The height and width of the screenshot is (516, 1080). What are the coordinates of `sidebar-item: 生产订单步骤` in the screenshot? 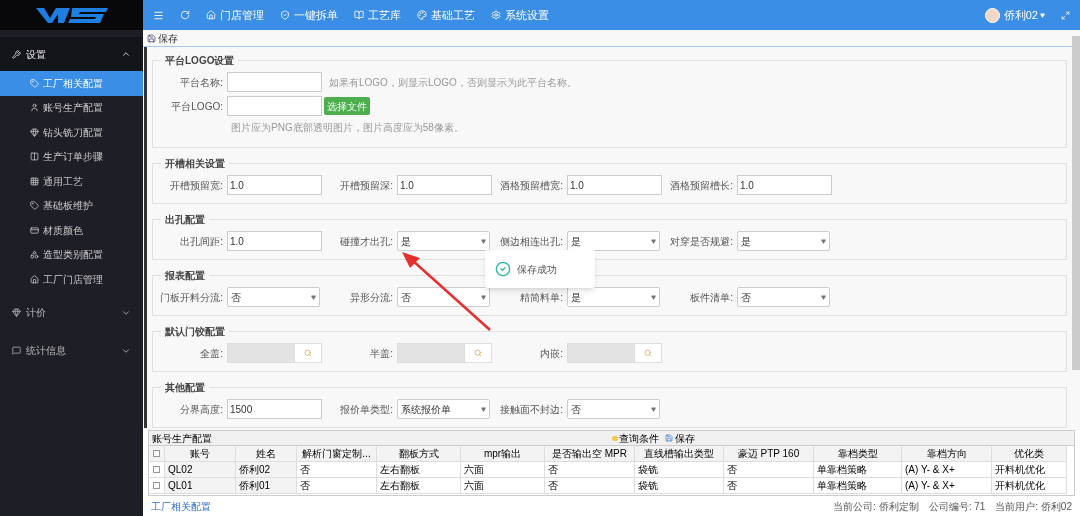 It's located at (71, 156).